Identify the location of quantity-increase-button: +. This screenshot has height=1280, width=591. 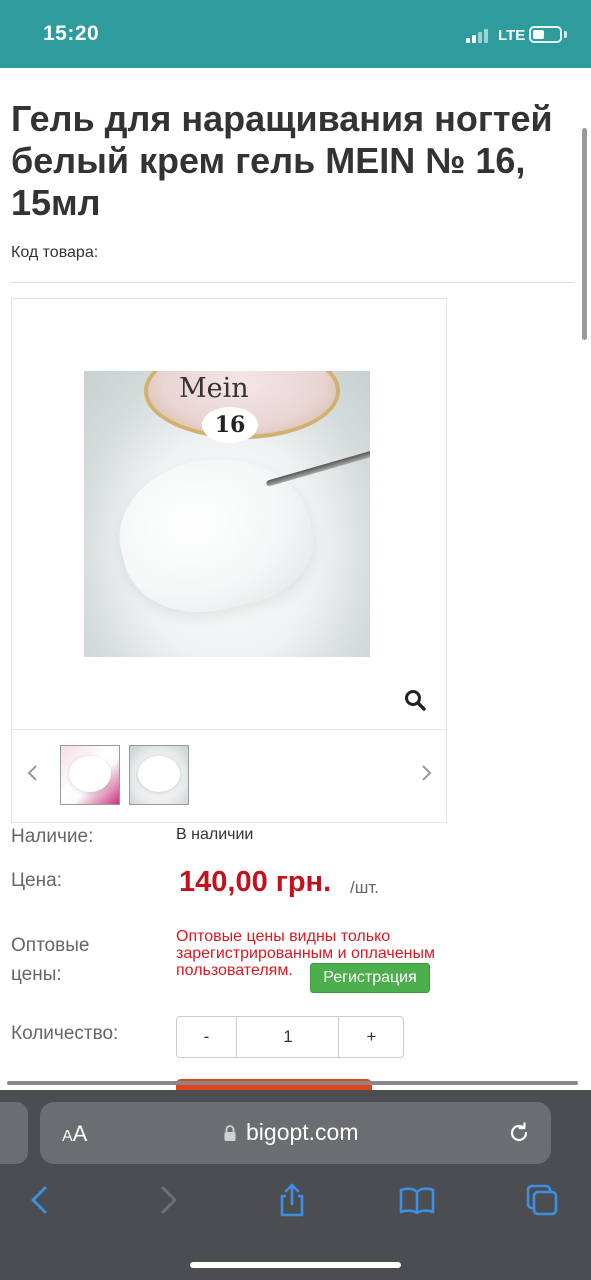
(371, 1037).